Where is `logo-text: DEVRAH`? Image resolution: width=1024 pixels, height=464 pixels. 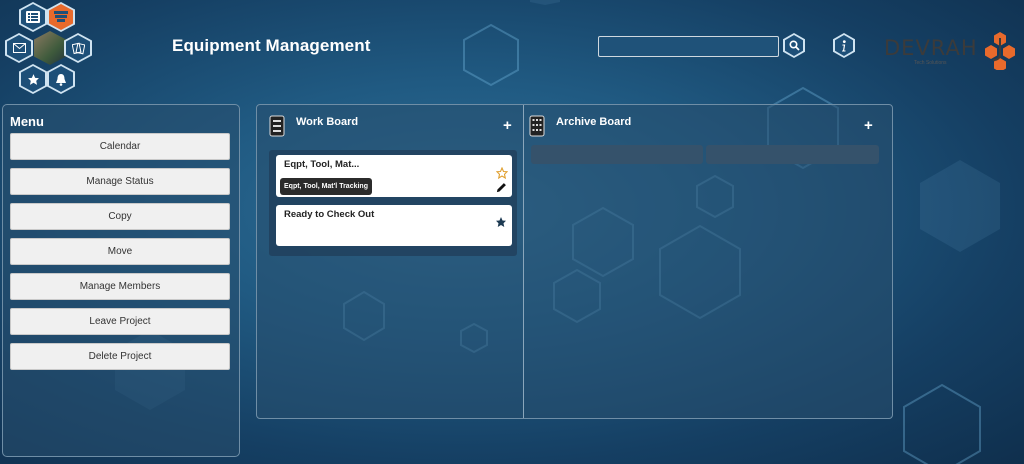
logo-text: DEVRAH is located at coordinates (931, 48).